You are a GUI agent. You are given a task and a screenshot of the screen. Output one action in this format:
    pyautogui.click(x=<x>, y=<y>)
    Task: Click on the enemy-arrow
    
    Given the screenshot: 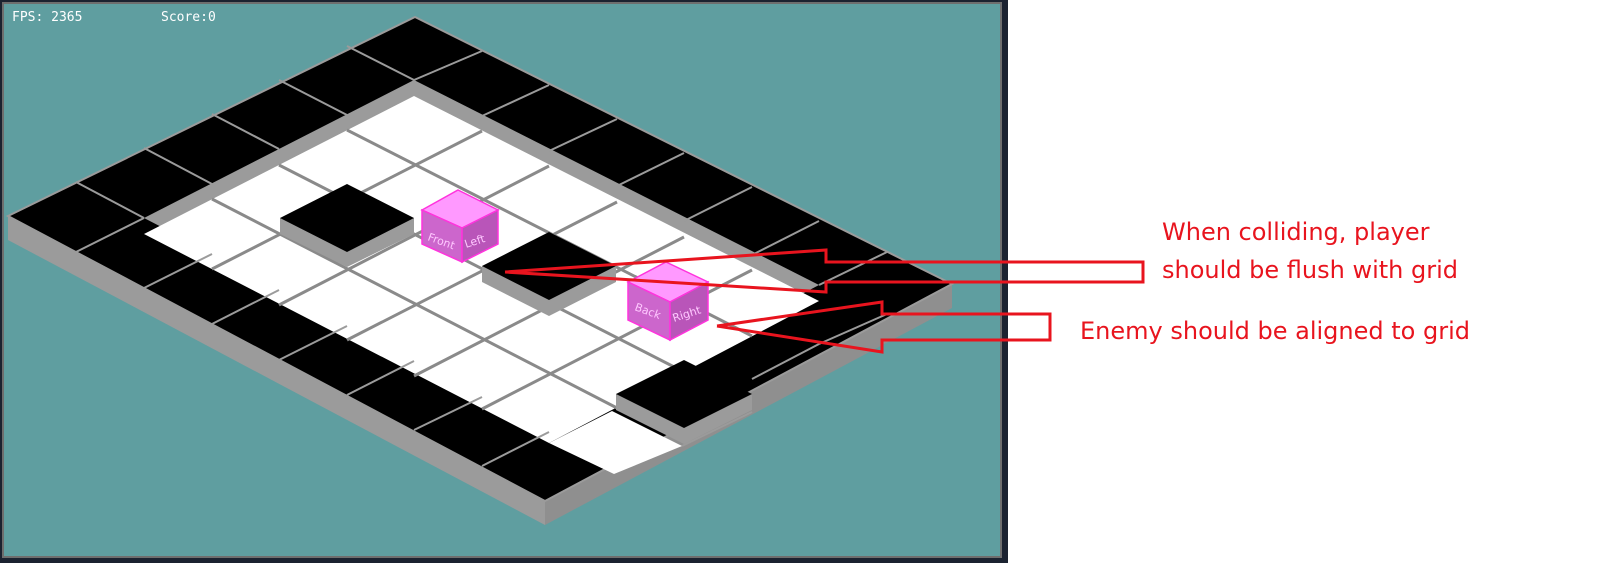 What is the action you would take?
    pyautogui.click(x=884, y=327)
    